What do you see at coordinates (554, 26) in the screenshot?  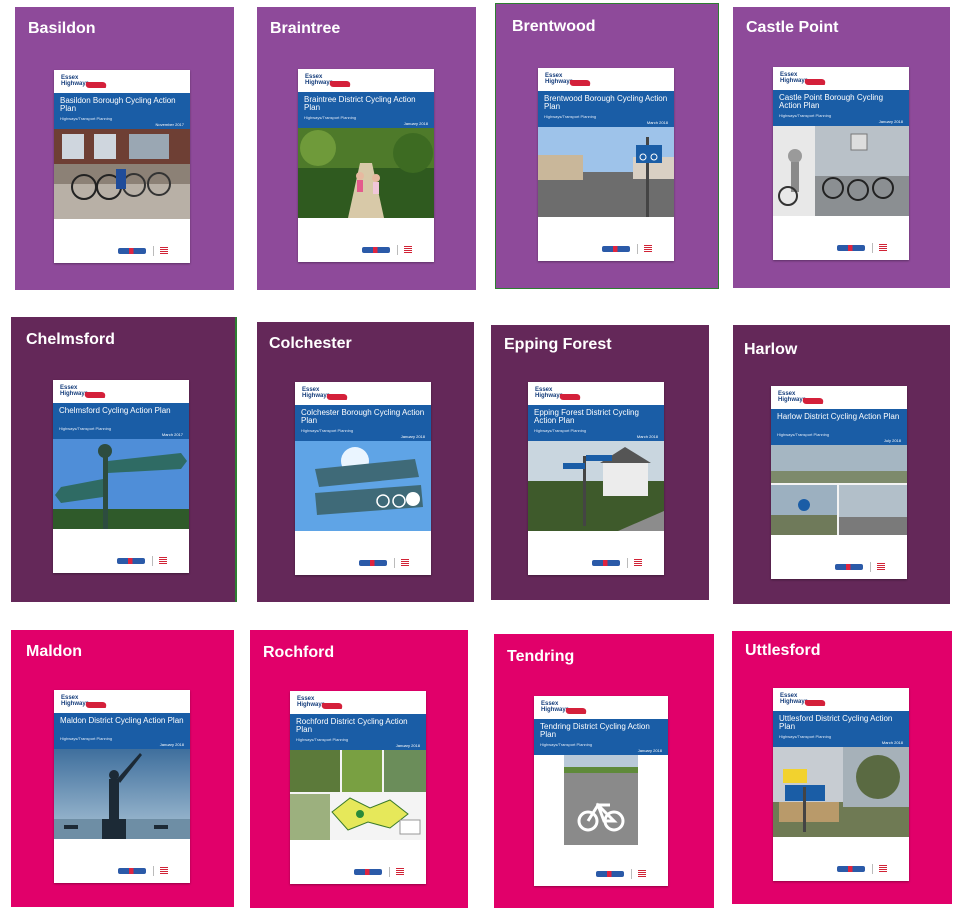 I see `tile-title: Brentwood` at bounding box center [554, 26].